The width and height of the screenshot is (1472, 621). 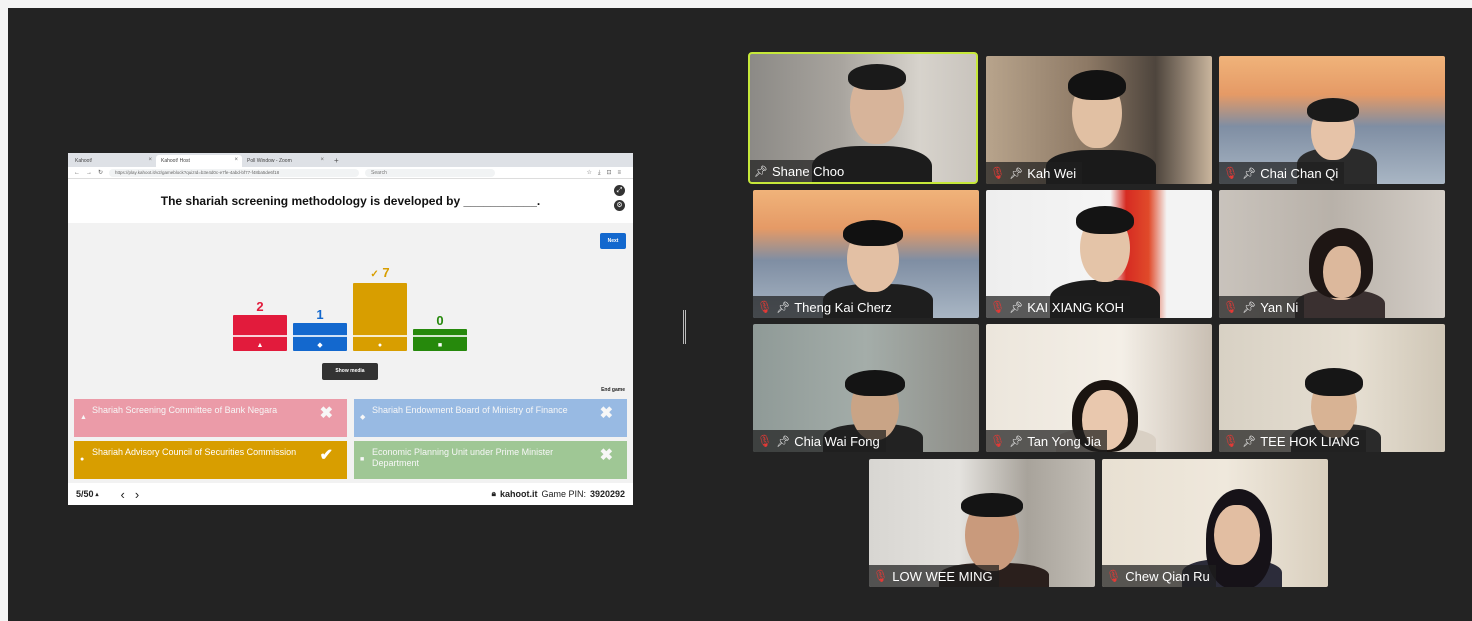 I want to click on browser-toolbar-icons: ☆⤓⊡≡, so click(x=606, y=173).